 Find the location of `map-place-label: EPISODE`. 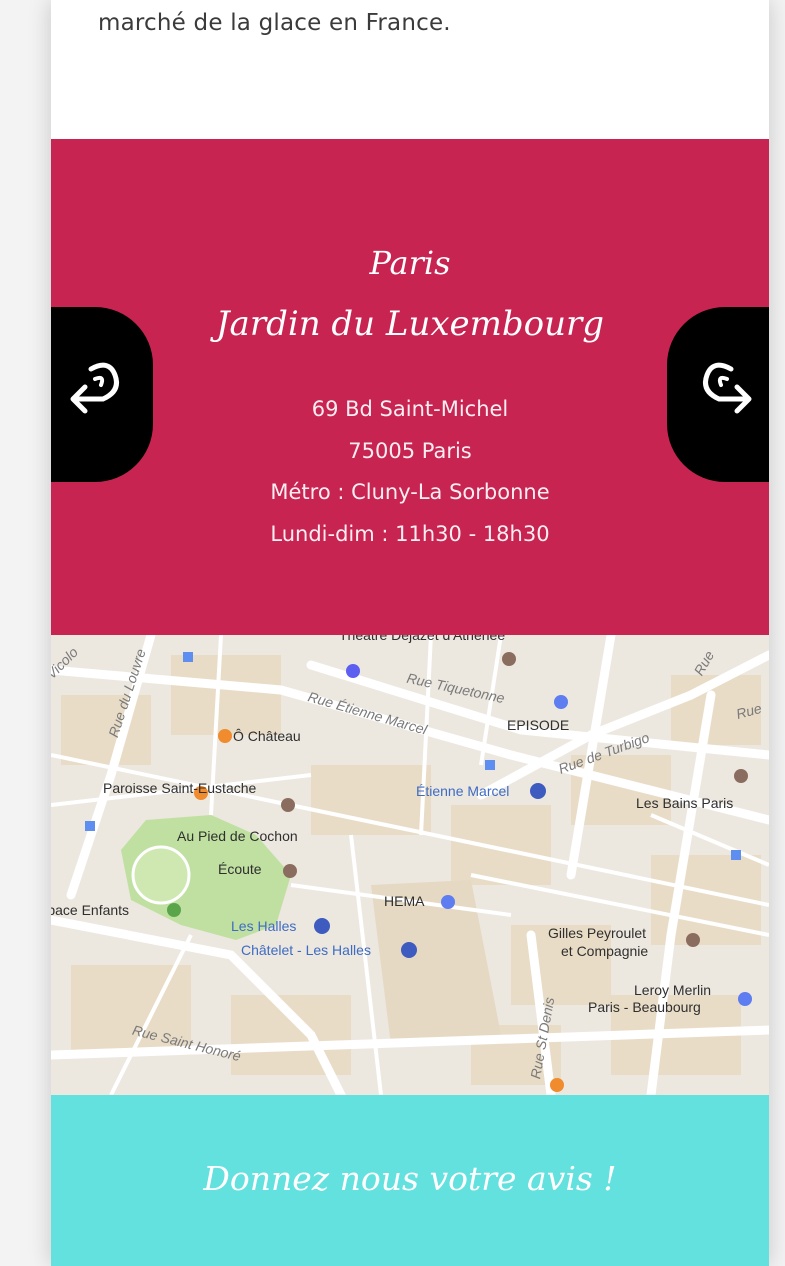

map-place-label: EPISODE is located at coordinates (538, 725).